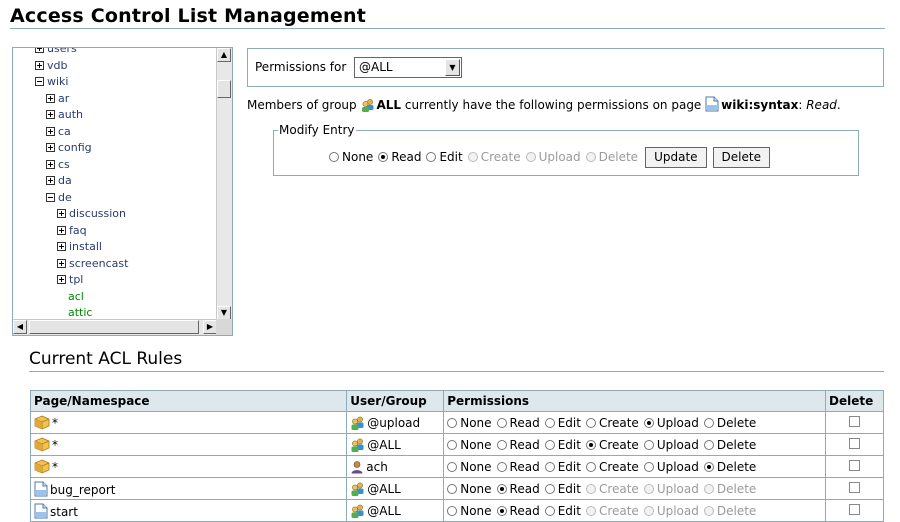 This screenshot has height=522, width=900. What do you see at coordinates (58, 132) in the screenshot?
I see `tree-namespace-ca: ca` at bounding box center [58, 132].